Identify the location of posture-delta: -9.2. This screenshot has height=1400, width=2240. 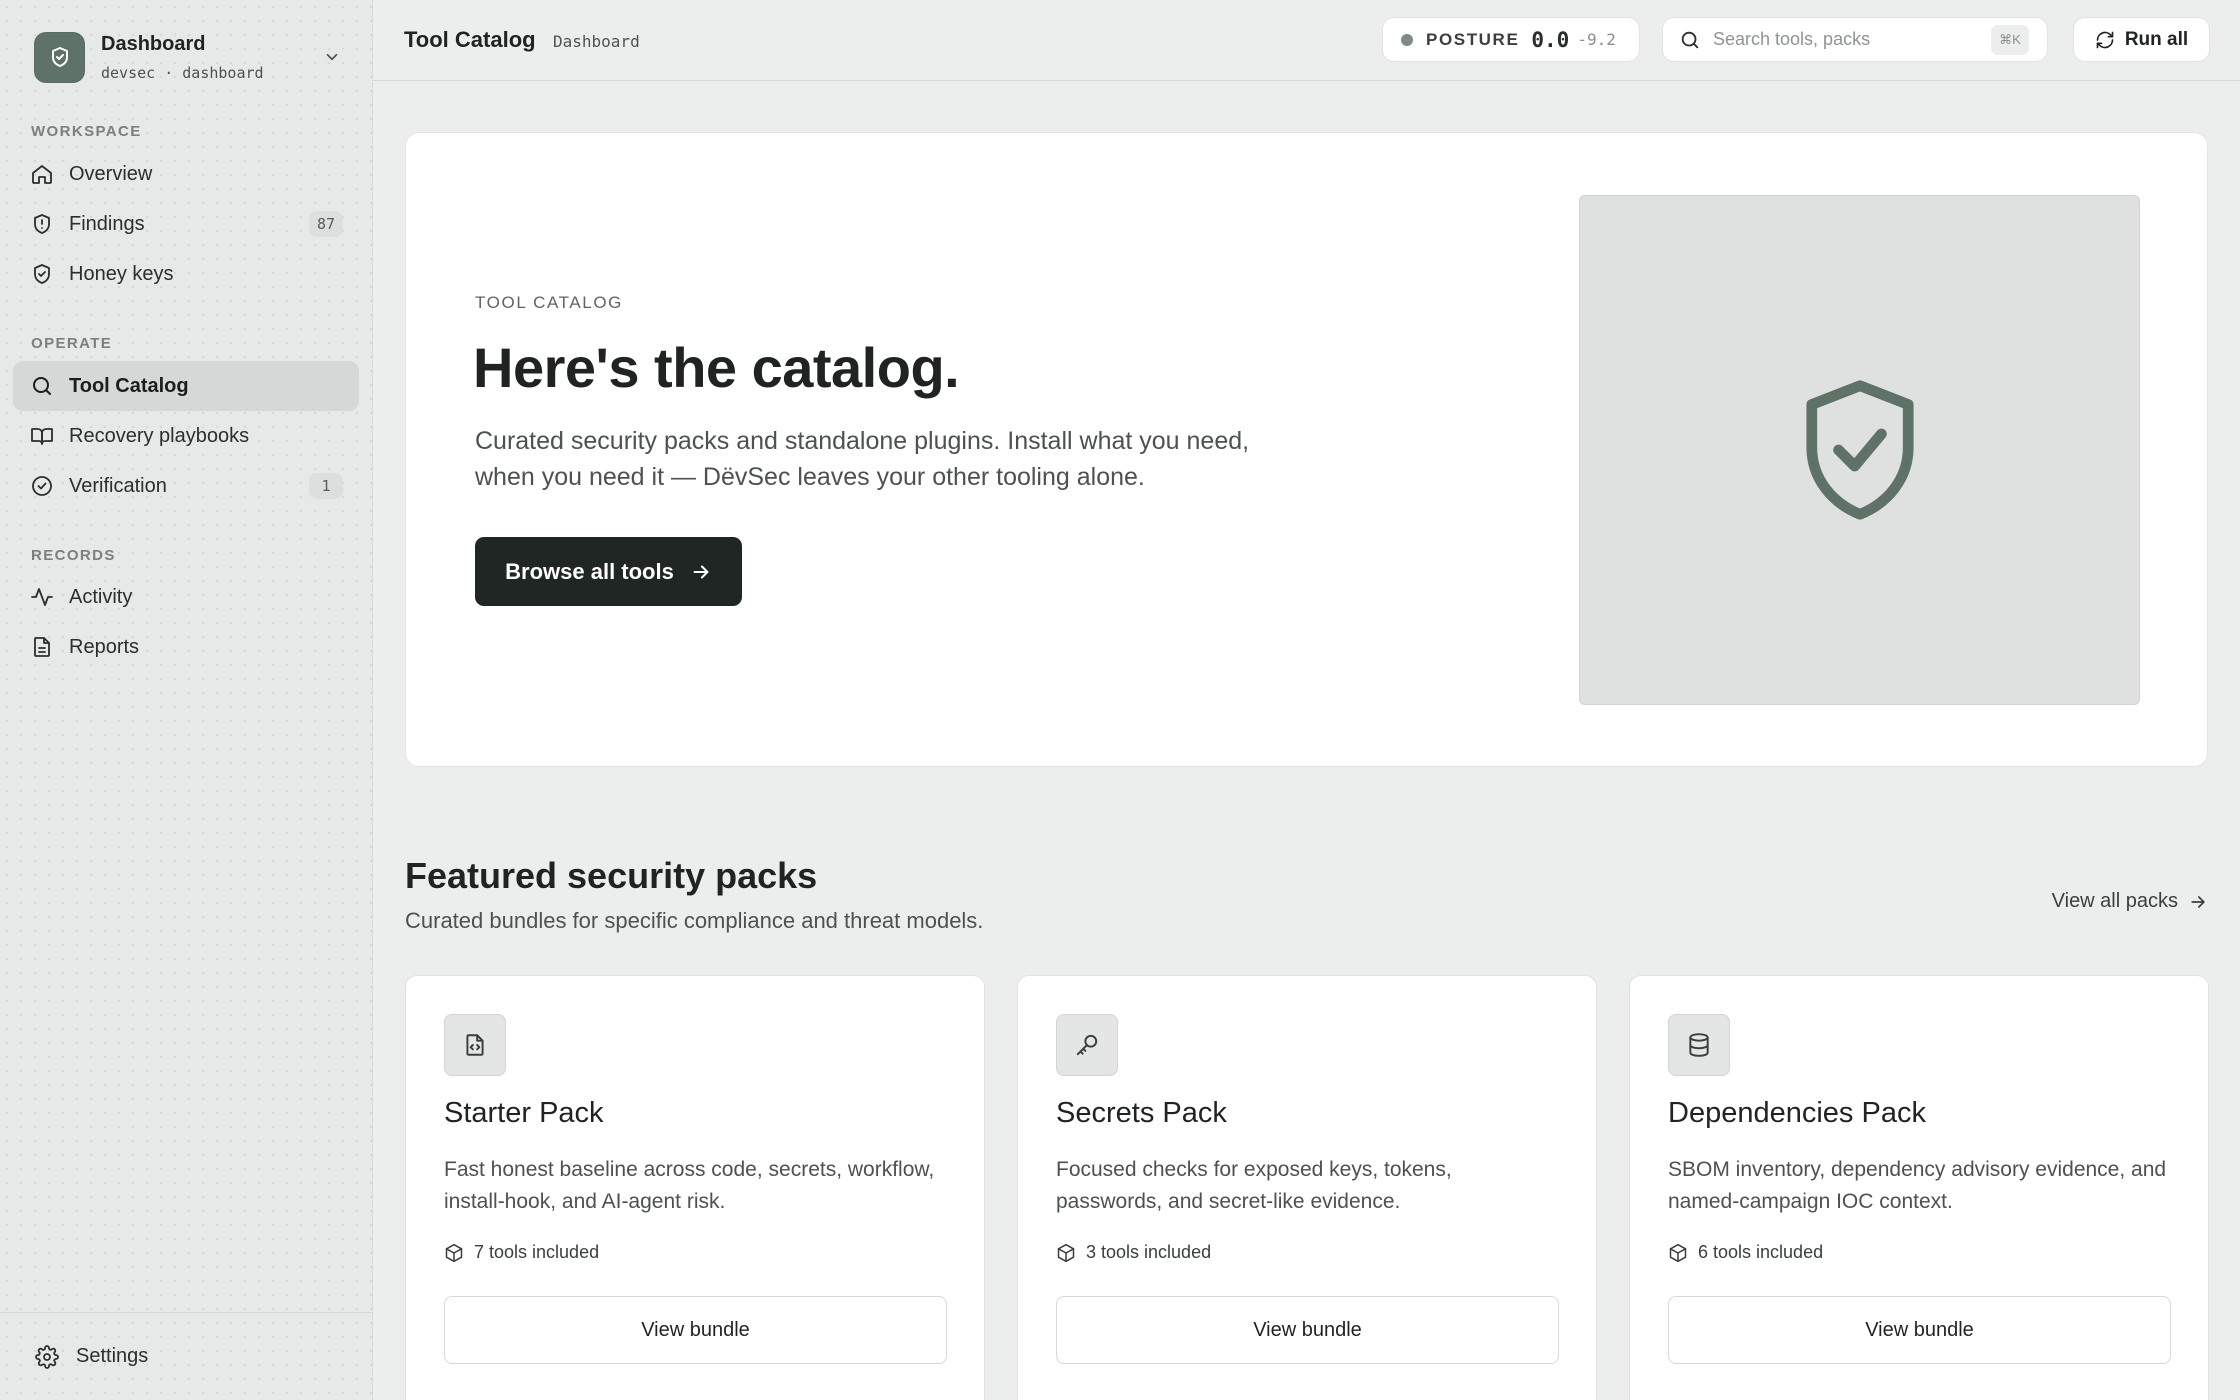
(1596, 39).